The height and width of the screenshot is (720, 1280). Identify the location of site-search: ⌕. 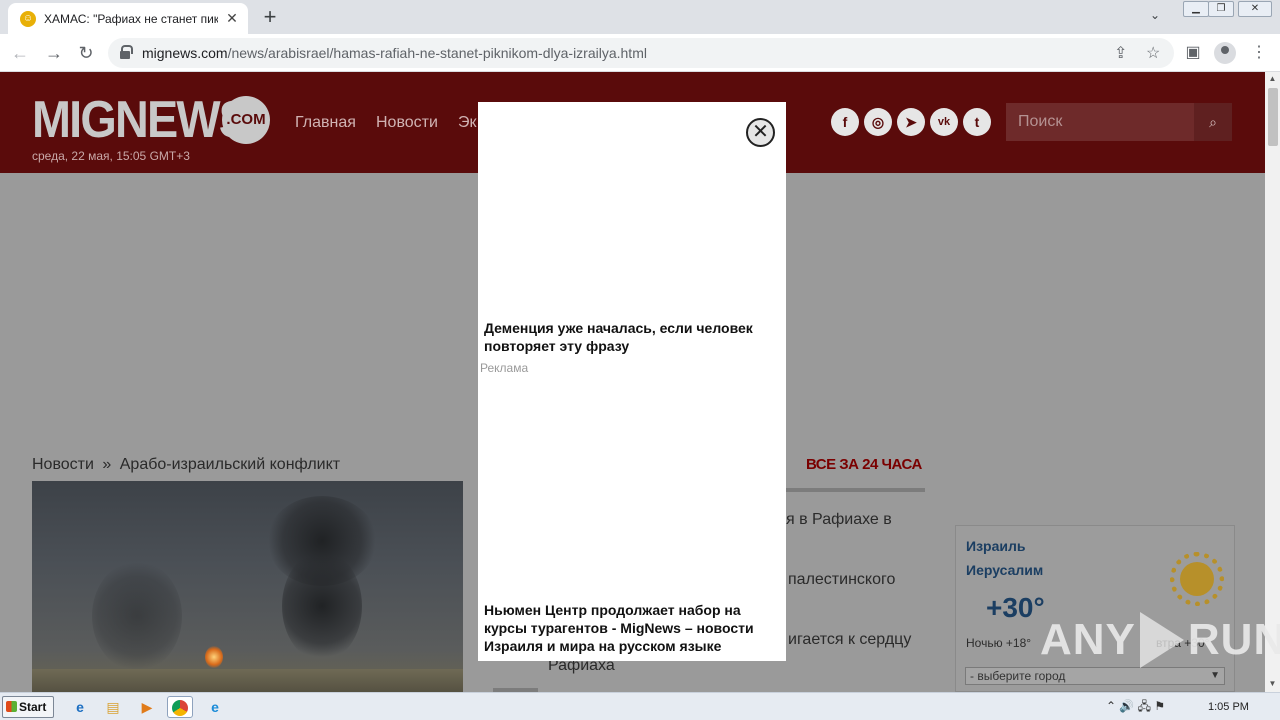
(1119, 122).